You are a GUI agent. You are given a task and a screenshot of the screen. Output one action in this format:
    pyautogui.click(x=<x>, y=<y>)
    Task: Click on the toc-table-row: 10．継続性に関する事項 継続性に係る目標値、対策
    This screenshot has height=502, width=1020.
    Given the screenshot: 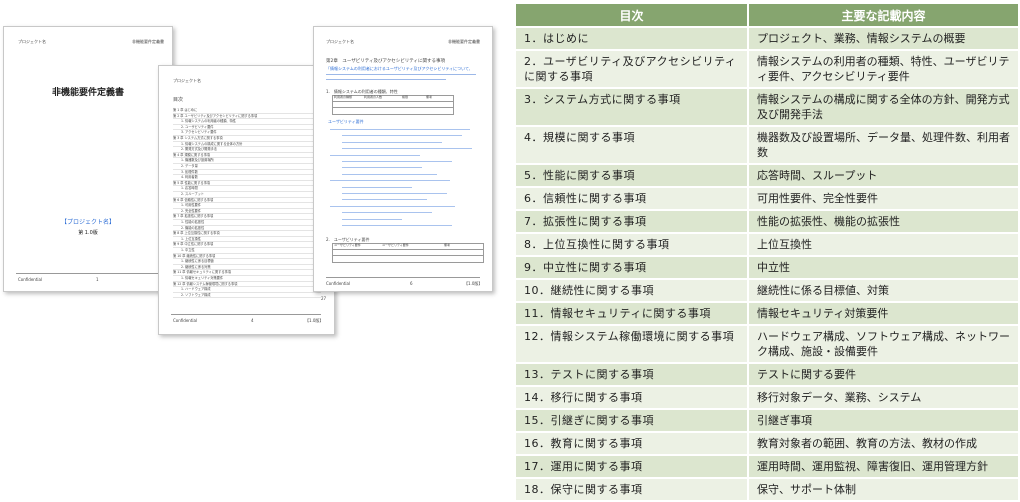 What is the action you would take?
    pyautogui.click(x=767, y=290)
    